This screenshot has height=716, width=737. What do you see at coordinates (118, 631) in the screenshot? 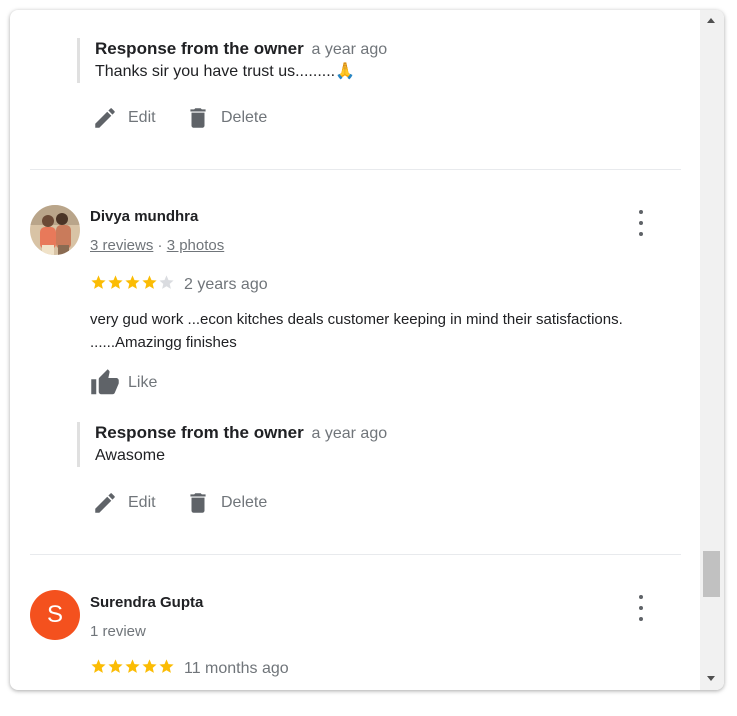
I see `reviewer-stats: 1 review` at bounding box center [118, 631].